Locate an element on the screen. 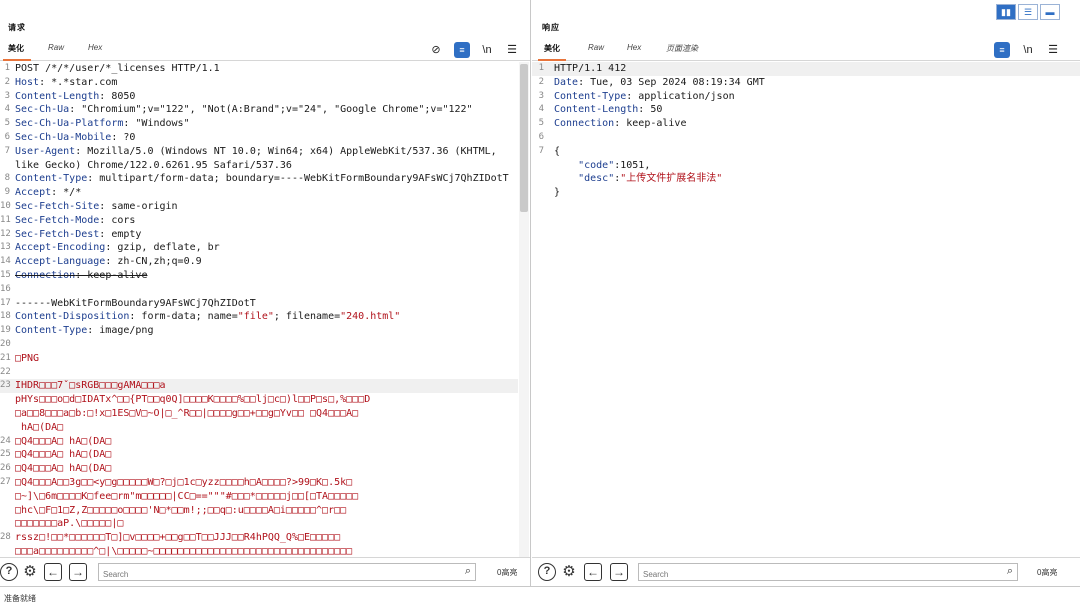 The image size is (1080, 609). request-search-box: ⌕ is located at coordinates (287, 573).